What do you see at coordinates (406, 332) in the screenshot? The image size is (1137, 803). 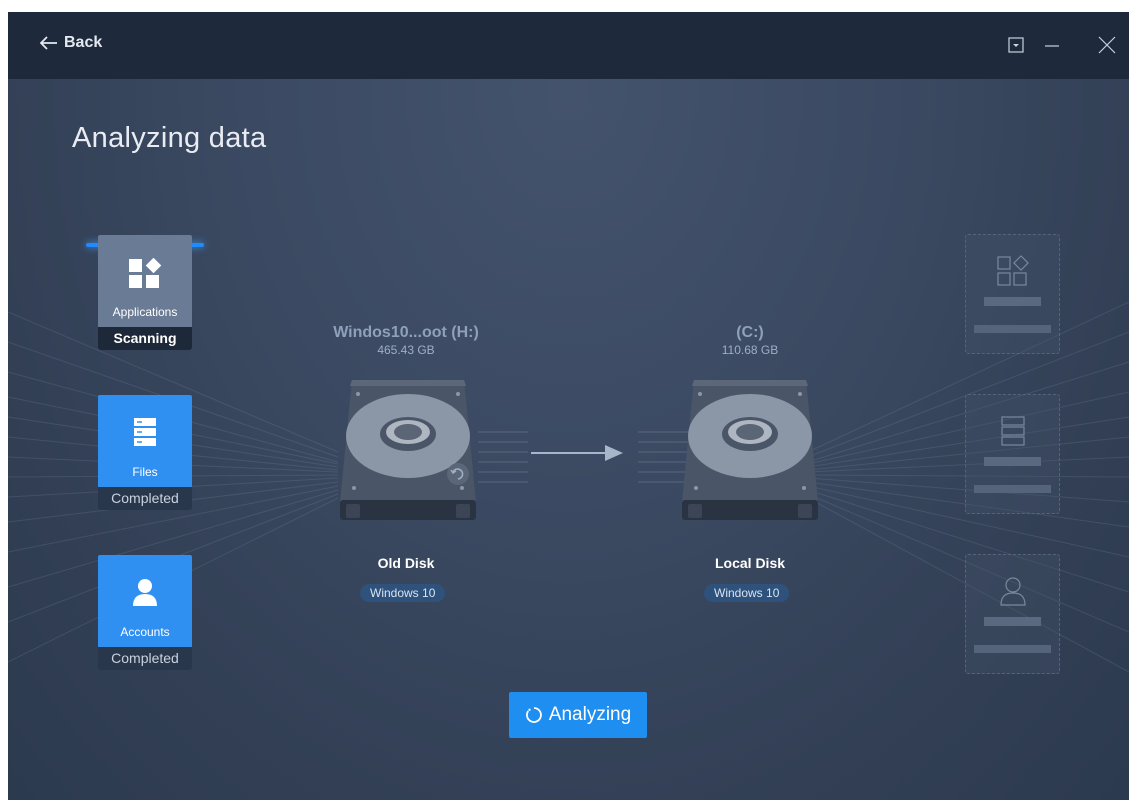 I see `source-disk-name: Windos10...oot (H:)` at bounding box center [406, 332].